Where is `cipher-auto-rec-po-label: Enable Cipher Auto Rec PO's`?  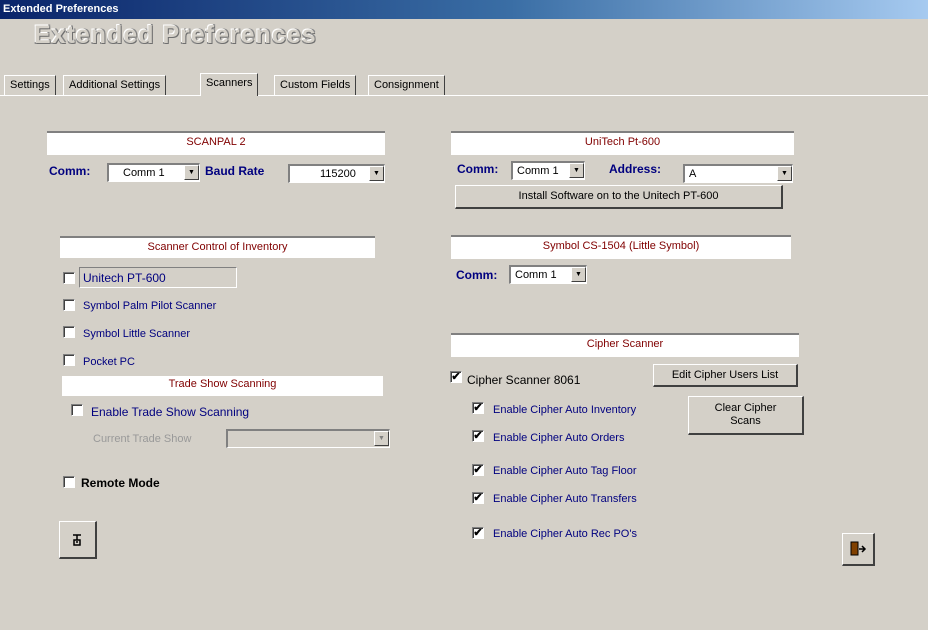 cipher-auto-rec-po-label: Enable Cipher Auto Rec PO's is located at coordinates (565, 534).